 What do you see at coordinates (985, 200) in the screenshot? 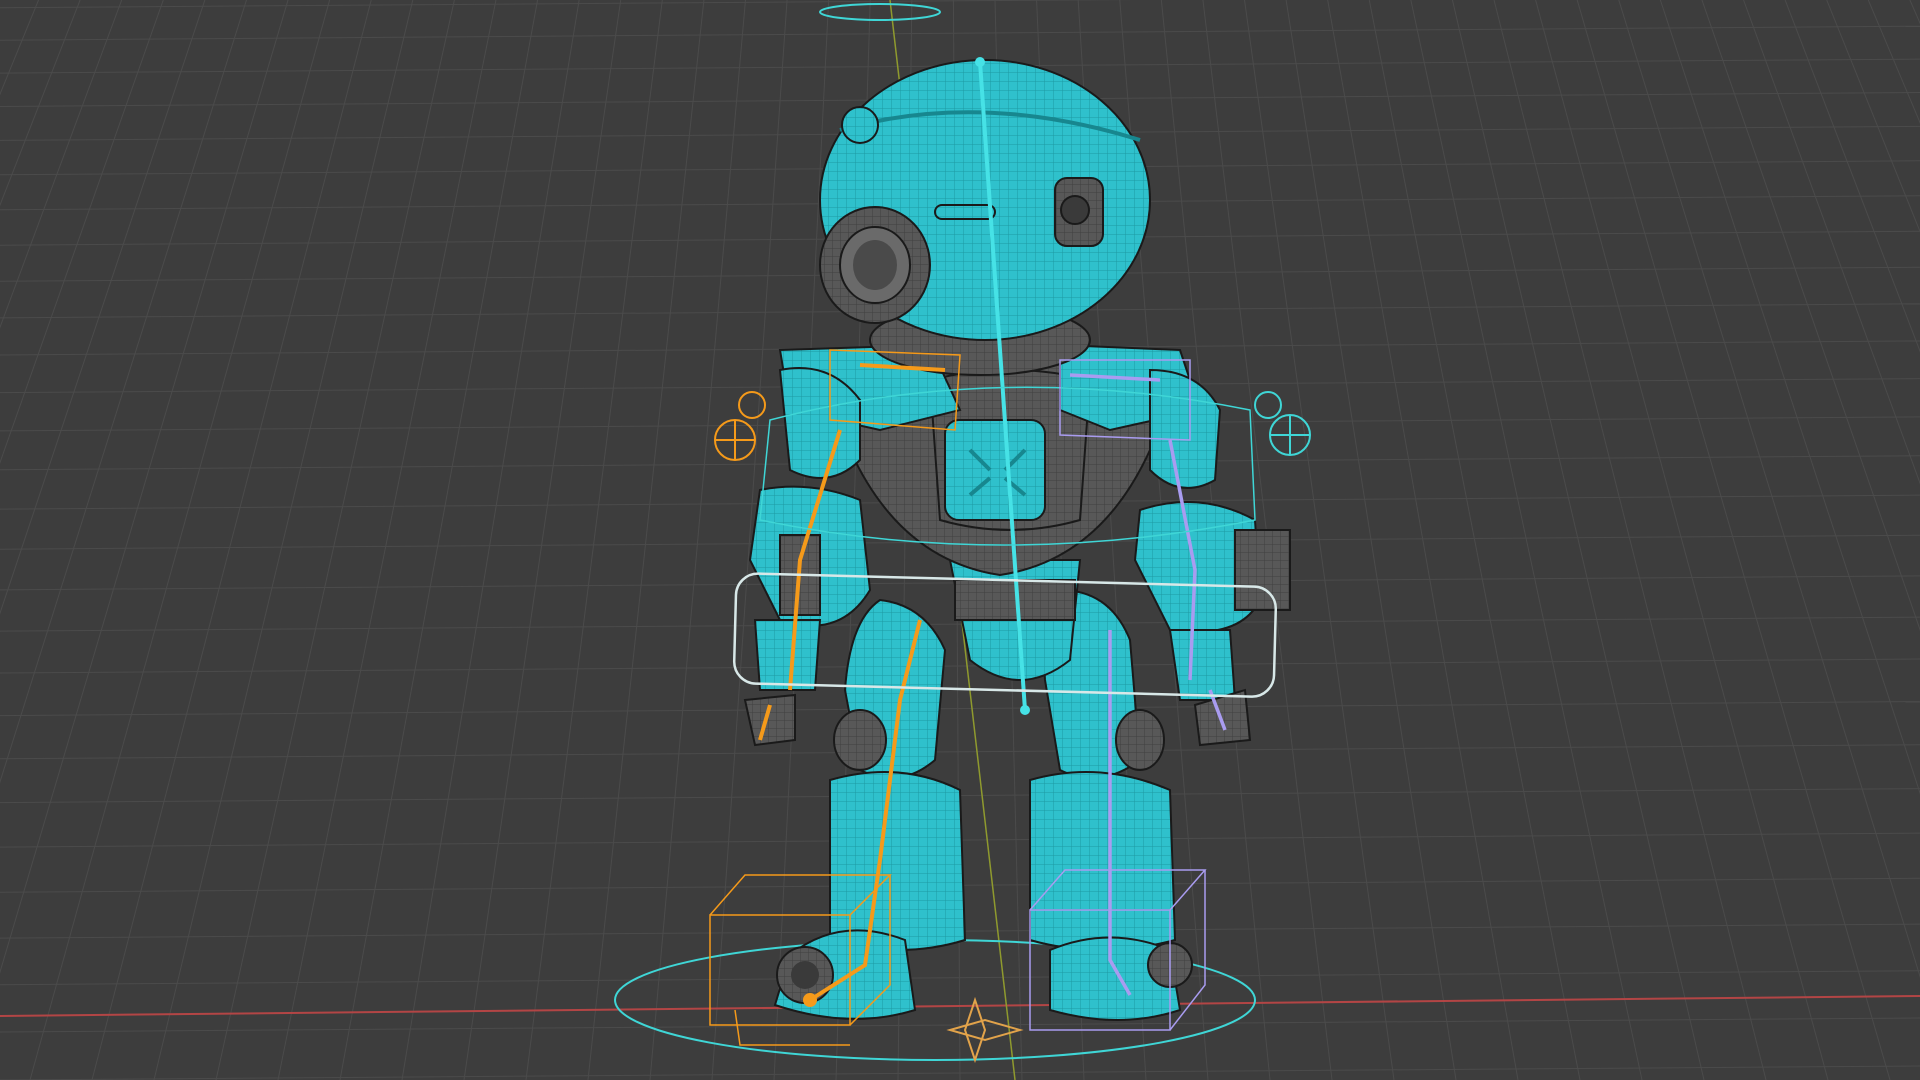
I see `head` at bounding box center [985, 200].